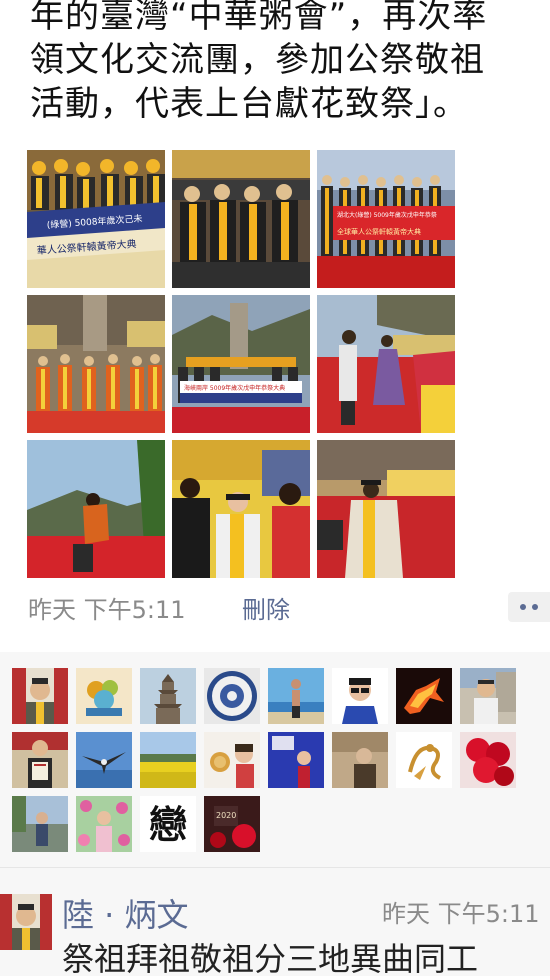 The height and width of the screenshot is (980, 550). Describe the element at coordinates (168, 760) in the screenshot. I see `avatar-rapeseed-field` at that location.